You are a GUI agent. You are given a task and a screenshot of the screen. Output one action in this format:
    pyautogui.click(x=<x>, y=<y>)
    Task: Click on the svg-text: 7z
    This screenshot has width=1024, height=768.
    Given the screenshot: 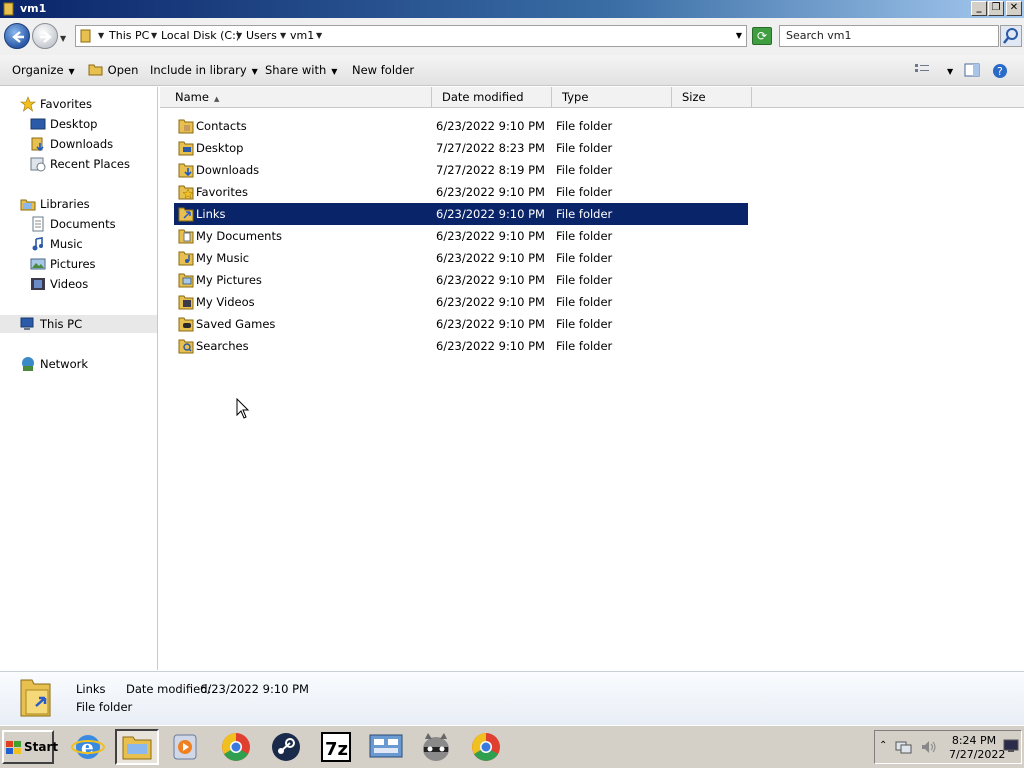 What is the action you would take?
    pyautogui.click(x=336, y=749)
    